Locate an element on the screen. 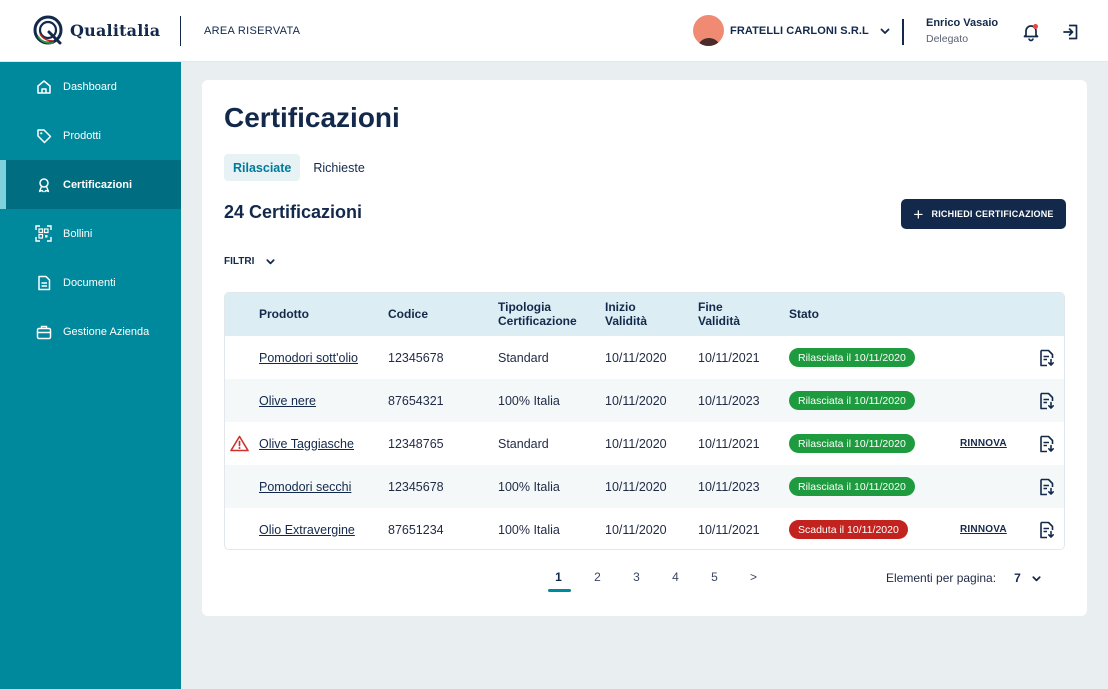 This screenshot has width=1108, height=689. tab-richieste: Richieste is located at coordinates (338, 167).